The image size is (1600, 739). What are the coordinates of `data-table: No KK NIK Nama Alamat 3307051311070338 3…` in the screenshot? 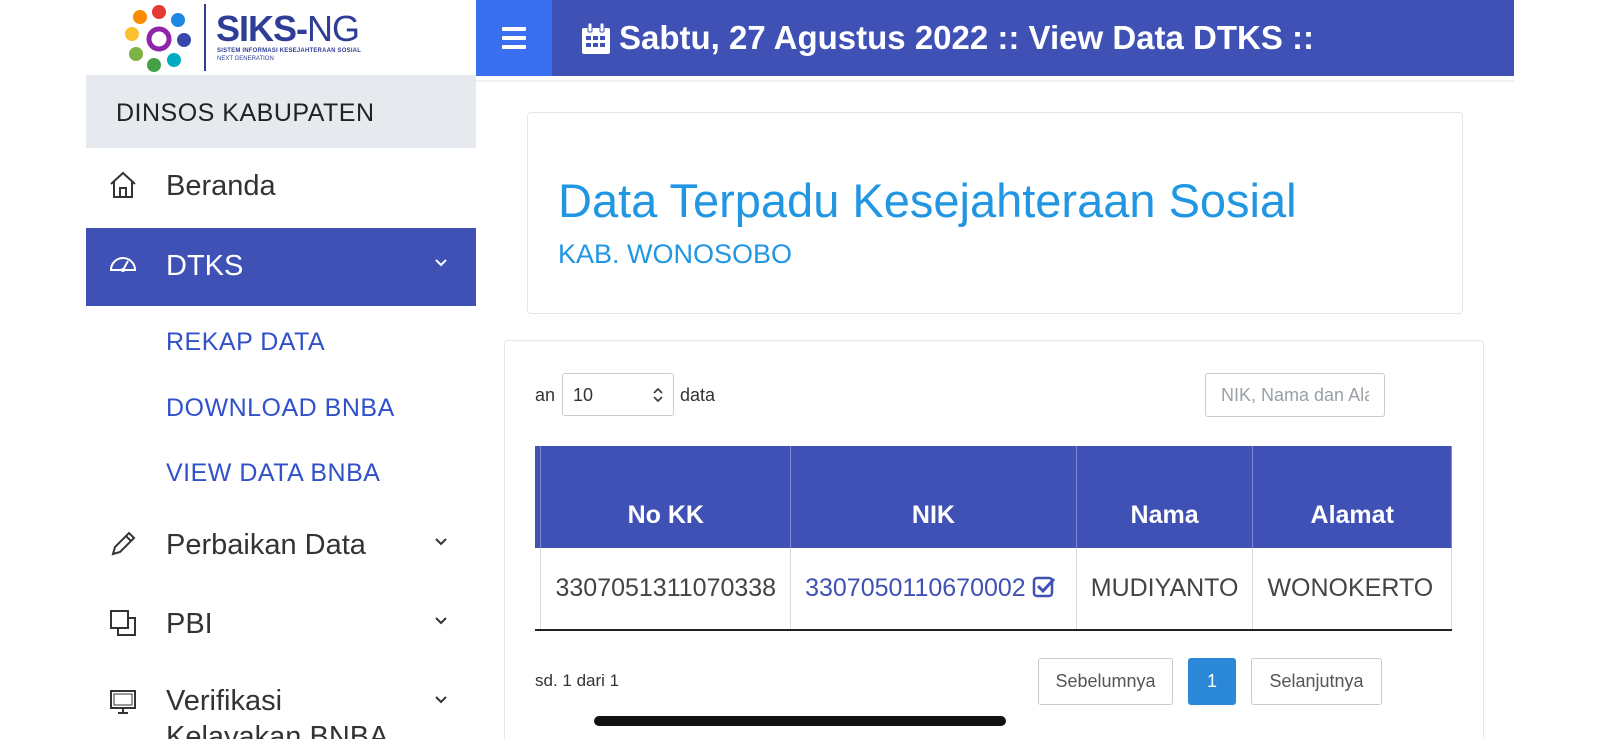 It's located at (993, 538).